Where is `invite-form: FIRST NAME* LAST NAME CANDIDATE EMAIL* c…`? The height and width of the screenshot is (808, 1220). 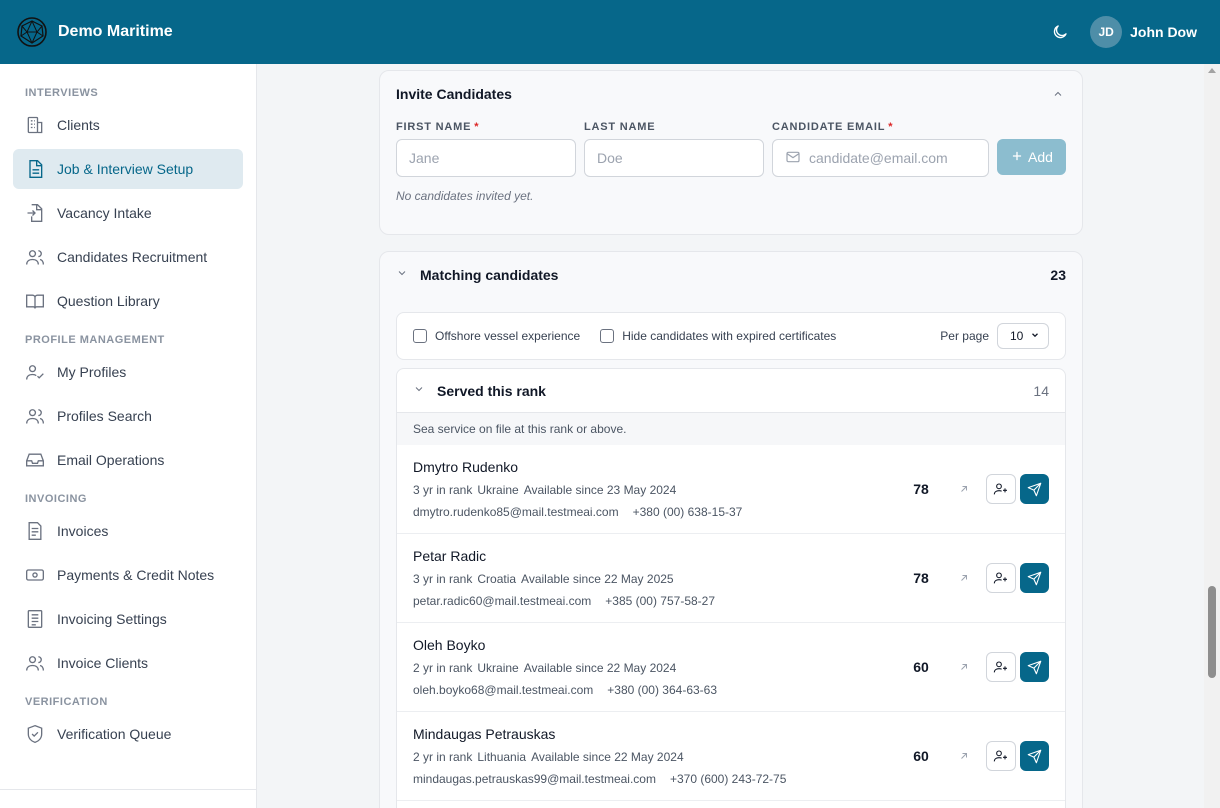
invite-form: FIRST NAME* LAST NAME CANDIDATE EMAIL* c… is located at coordinates (731, 147).